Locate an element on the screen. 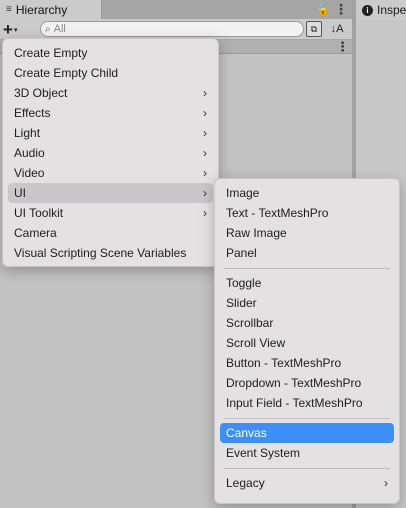  submenu-item-button-tmp: Button - TextMeshPro is located at coordinates (307, 363).